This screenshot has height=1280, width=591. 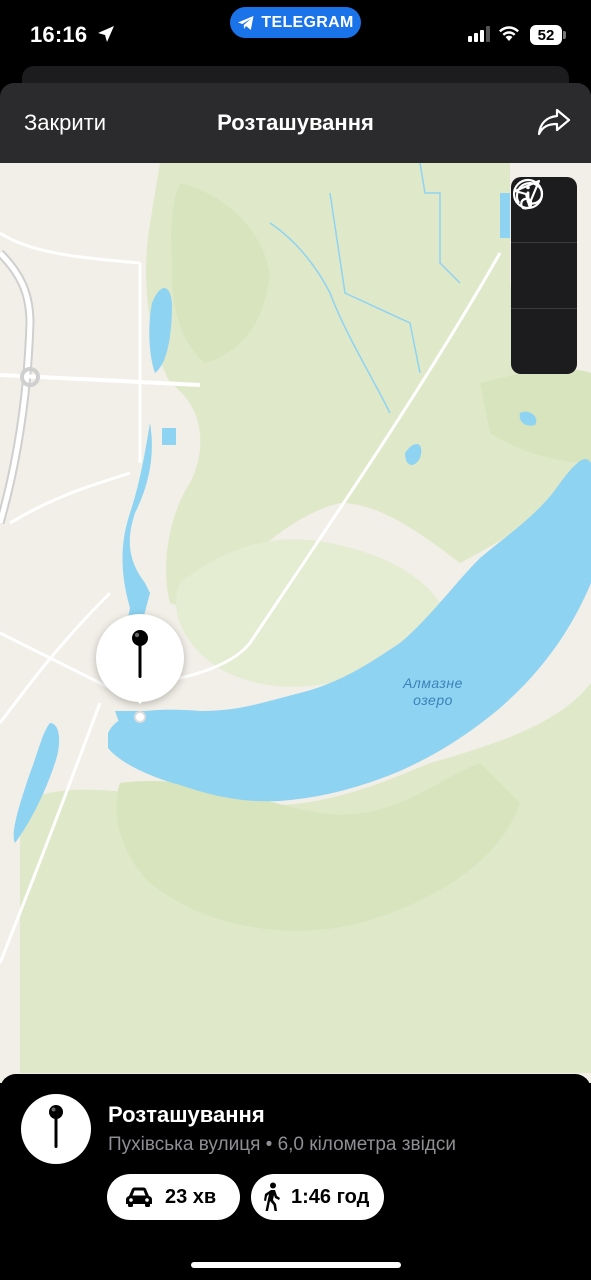 I want to click on status-bar: 16:16 TELEGRAM 52, so click(x=295, y=35).